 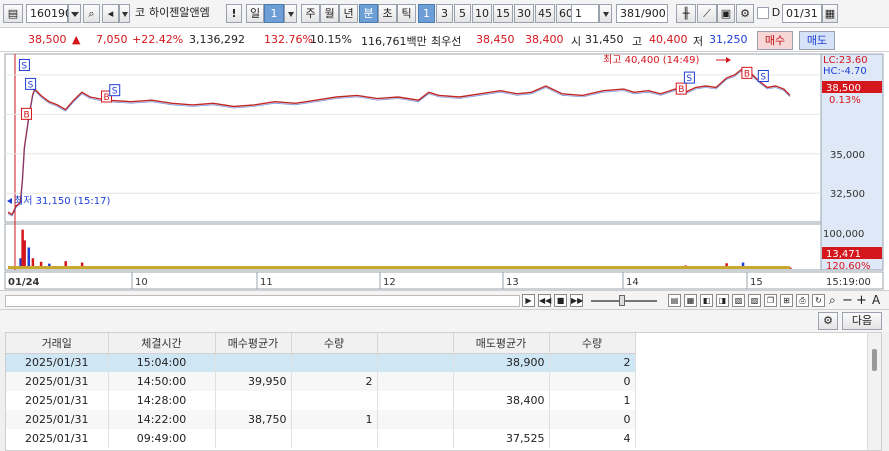 What do you see at coordinates (57, 343) in the screenshot?
I see `col-trade-date: 거래일` at bounding box center [57, 343].